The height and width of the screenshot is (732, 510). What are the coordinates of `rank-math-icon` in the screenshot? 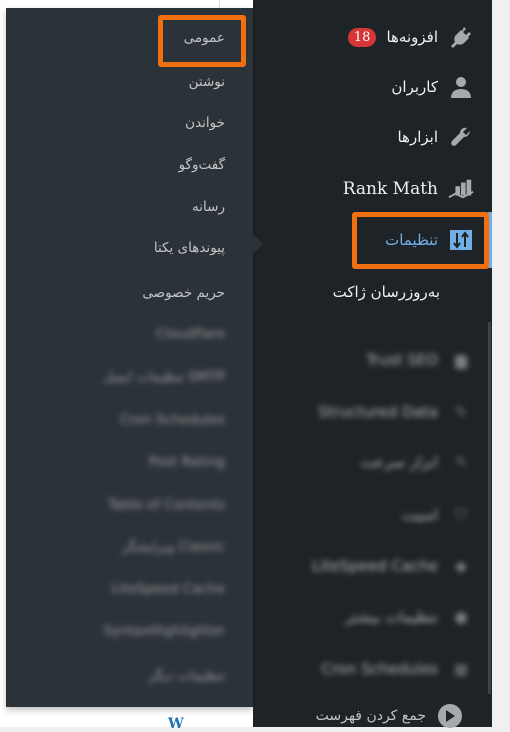 It's located at (461, 189).